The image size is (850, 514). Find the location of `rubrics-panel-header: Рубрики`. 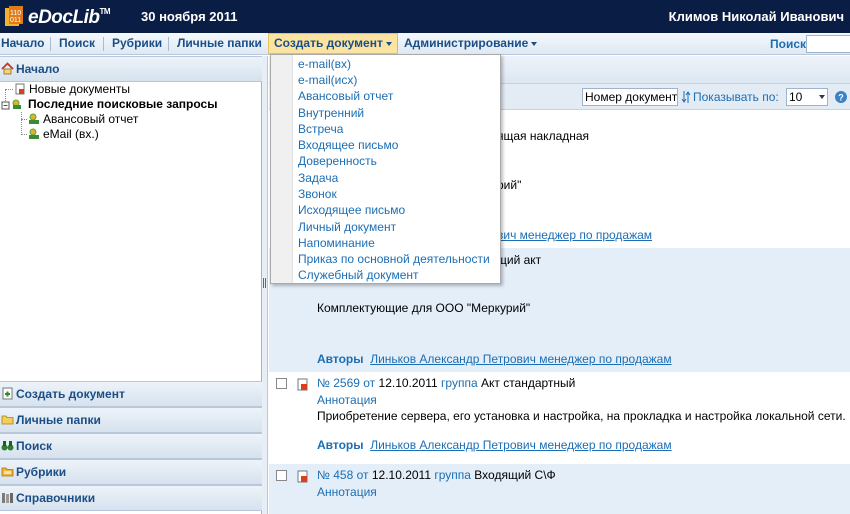

rubrics-panel-header: Рубрики is located at coordinates (131, 472).